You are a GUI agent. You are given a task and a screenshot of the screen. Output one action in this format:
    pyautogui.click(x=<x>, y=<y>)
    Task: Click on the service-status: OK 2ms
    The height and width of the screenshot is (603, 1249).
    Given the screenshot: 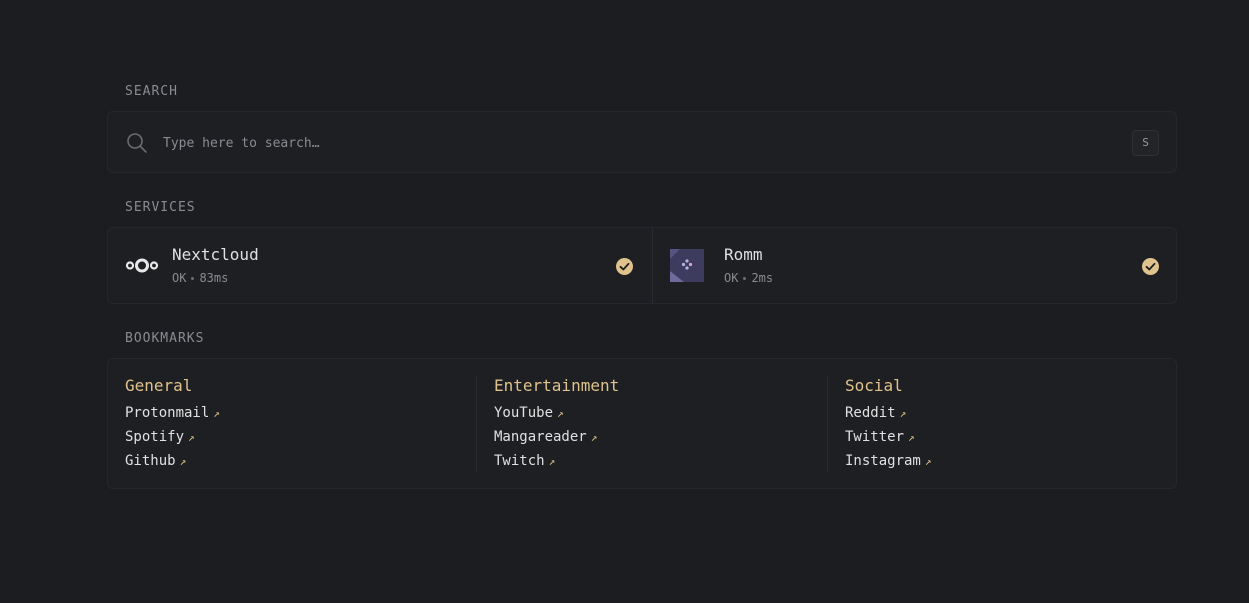 What is the action you would take?
    pyautogui.click(x=748, y=278)
    